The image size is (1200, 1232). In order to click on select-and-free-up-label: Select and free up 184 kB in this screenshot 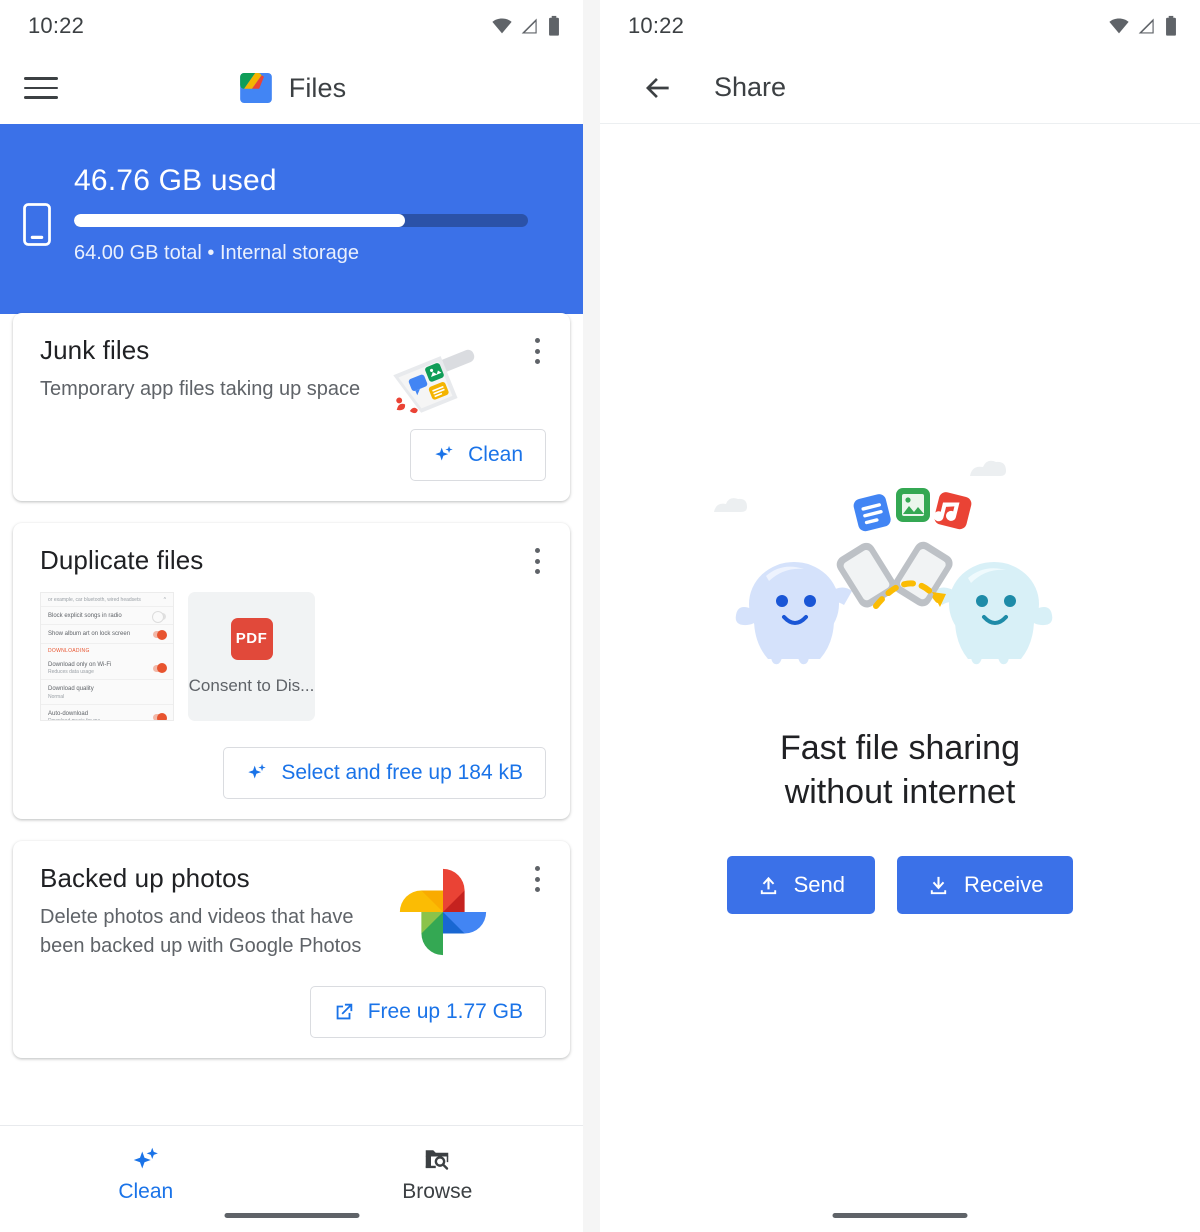, I will do `click(402, 773)`.